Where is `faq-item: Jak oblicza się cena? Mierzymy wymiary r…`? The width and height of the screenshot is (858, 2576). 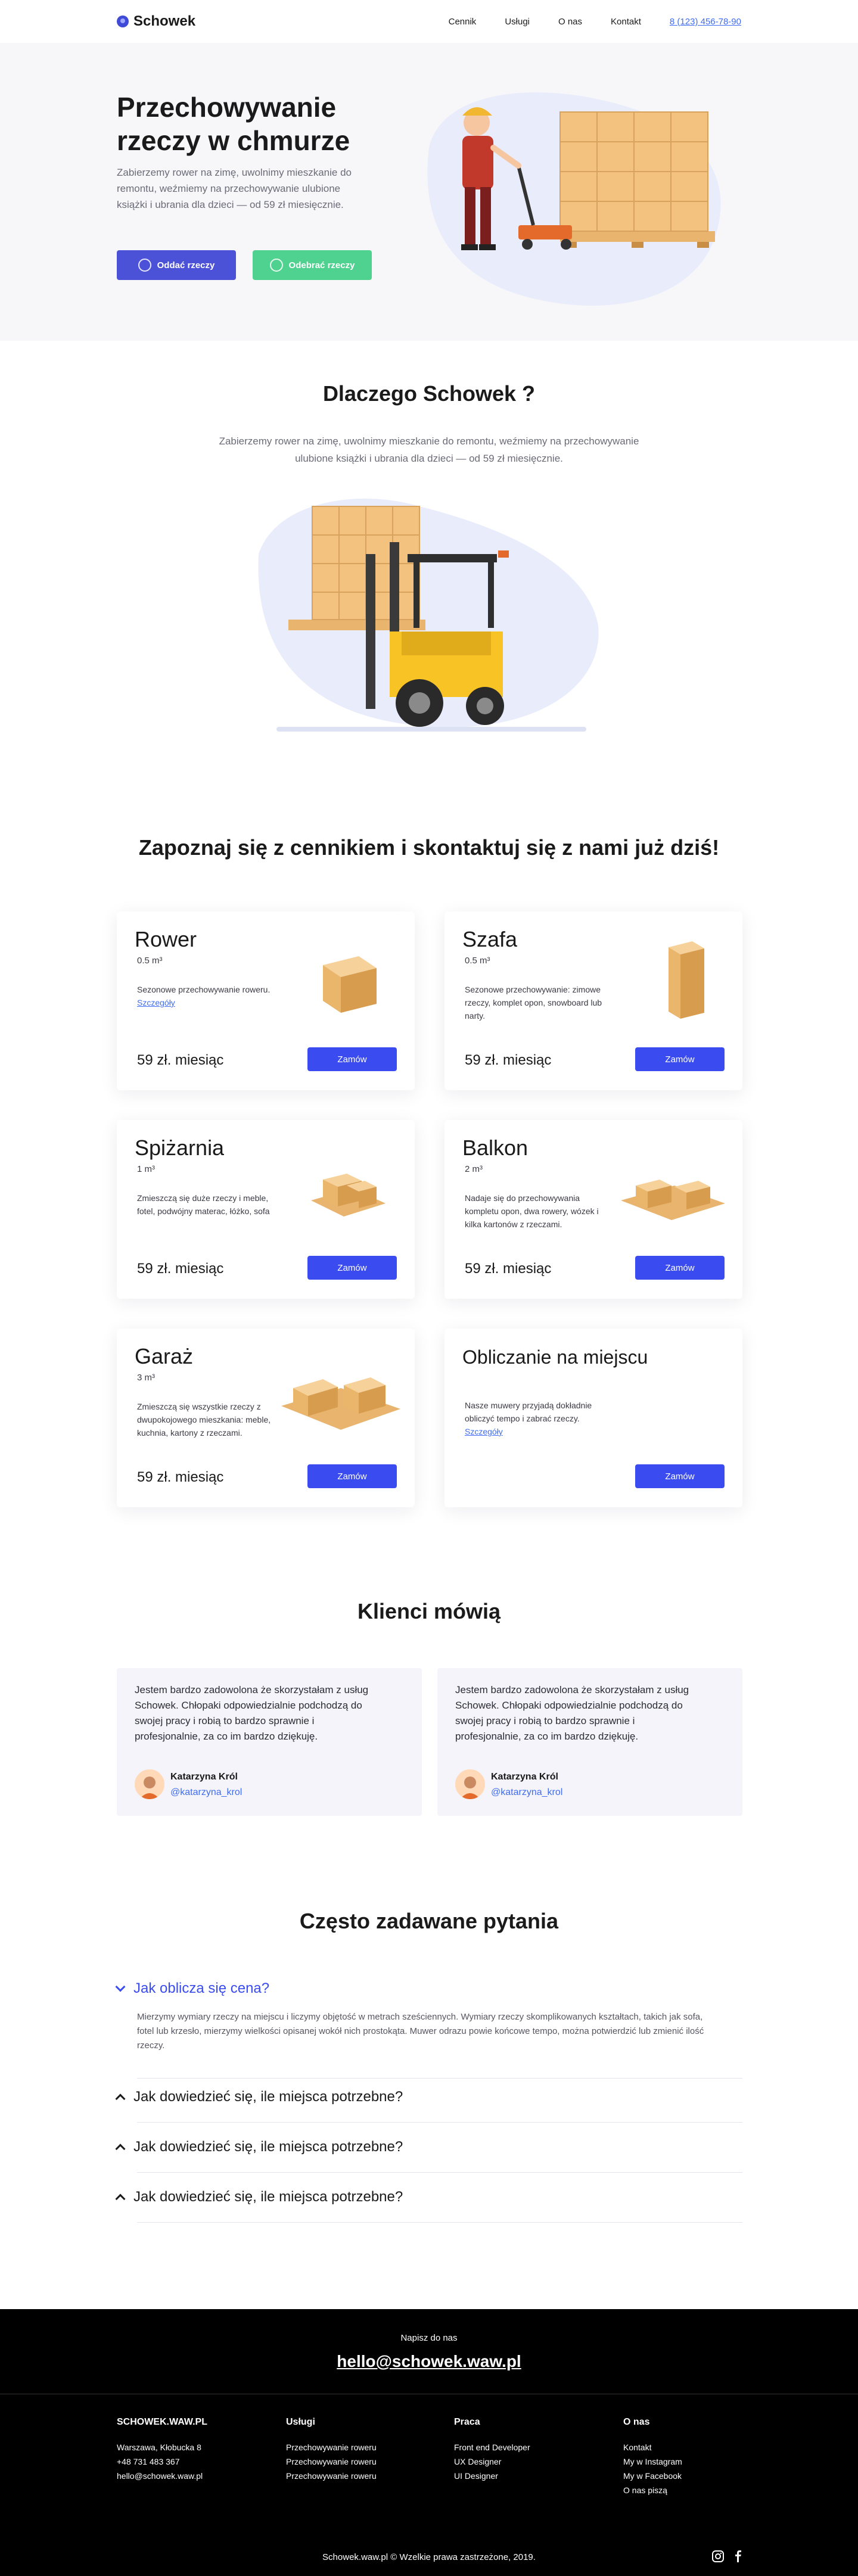
faq-item: Jak oblicza się cena? Mierzymy wymiary r… is located at coordinates (428, 2016).